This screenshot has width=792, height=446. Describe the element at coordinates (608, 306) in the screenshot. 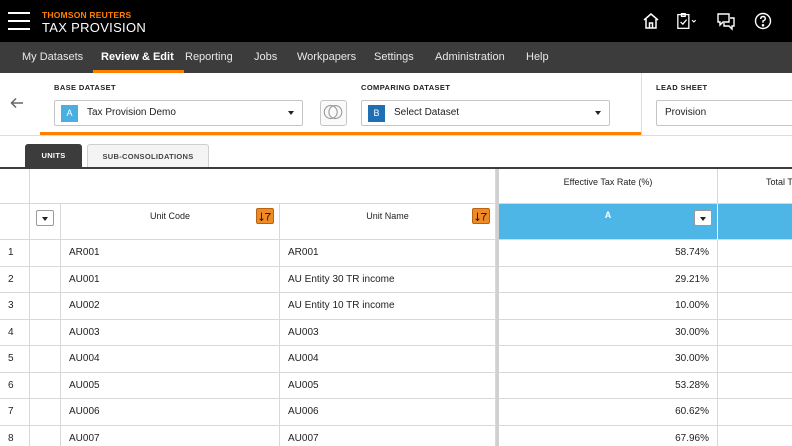

I see `etr-value-cell: 10.00%` at that location.